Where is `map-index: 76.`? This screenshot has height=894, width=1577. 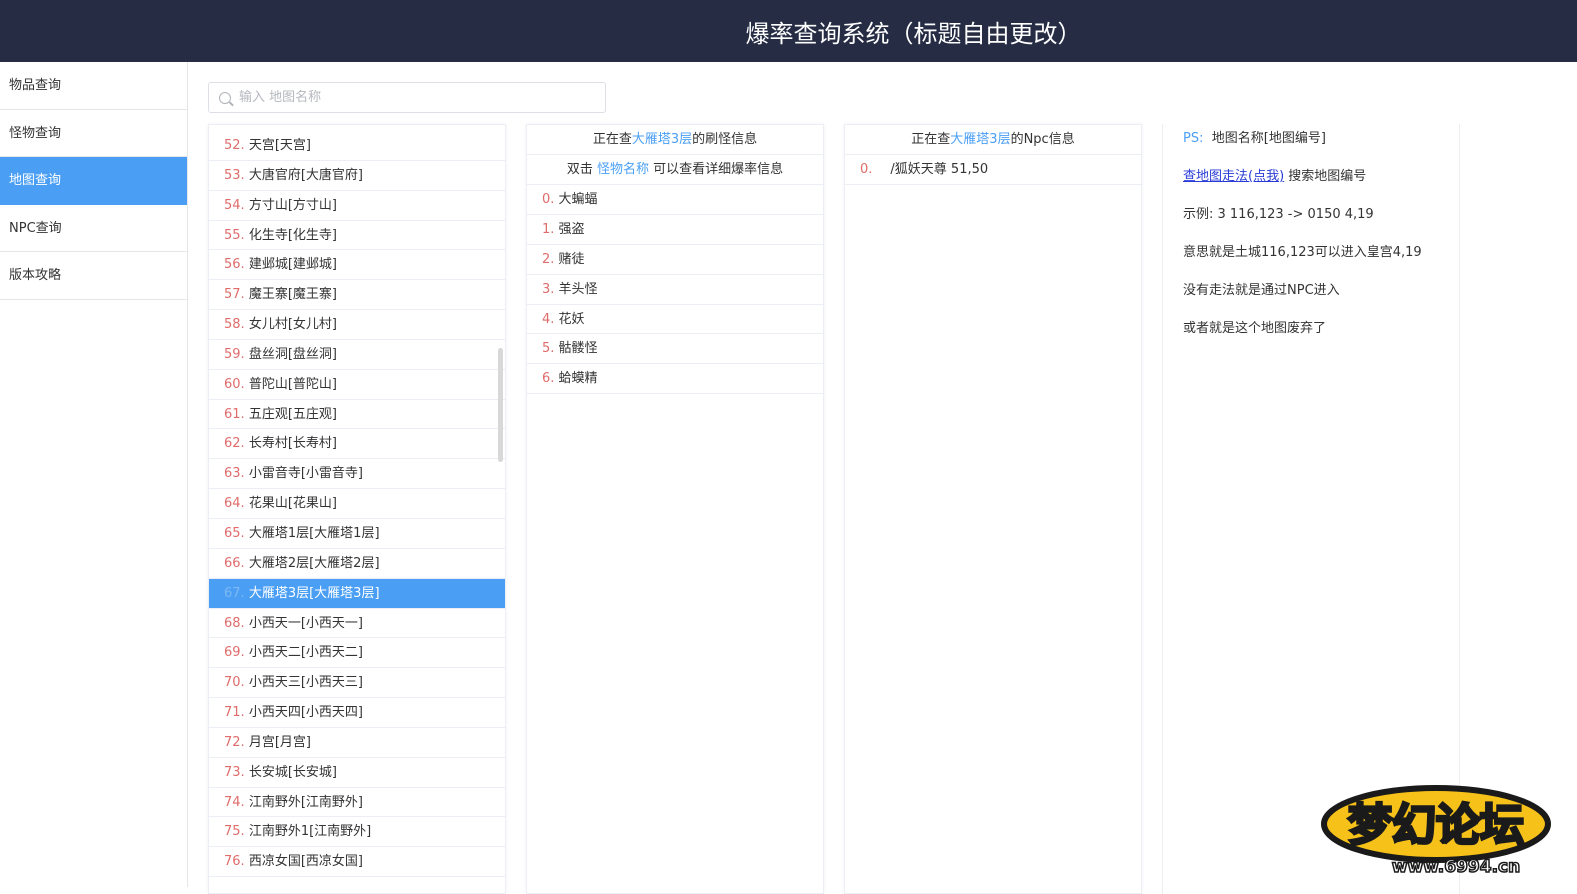 map-index: 76. is located at coordinates (234, 862).